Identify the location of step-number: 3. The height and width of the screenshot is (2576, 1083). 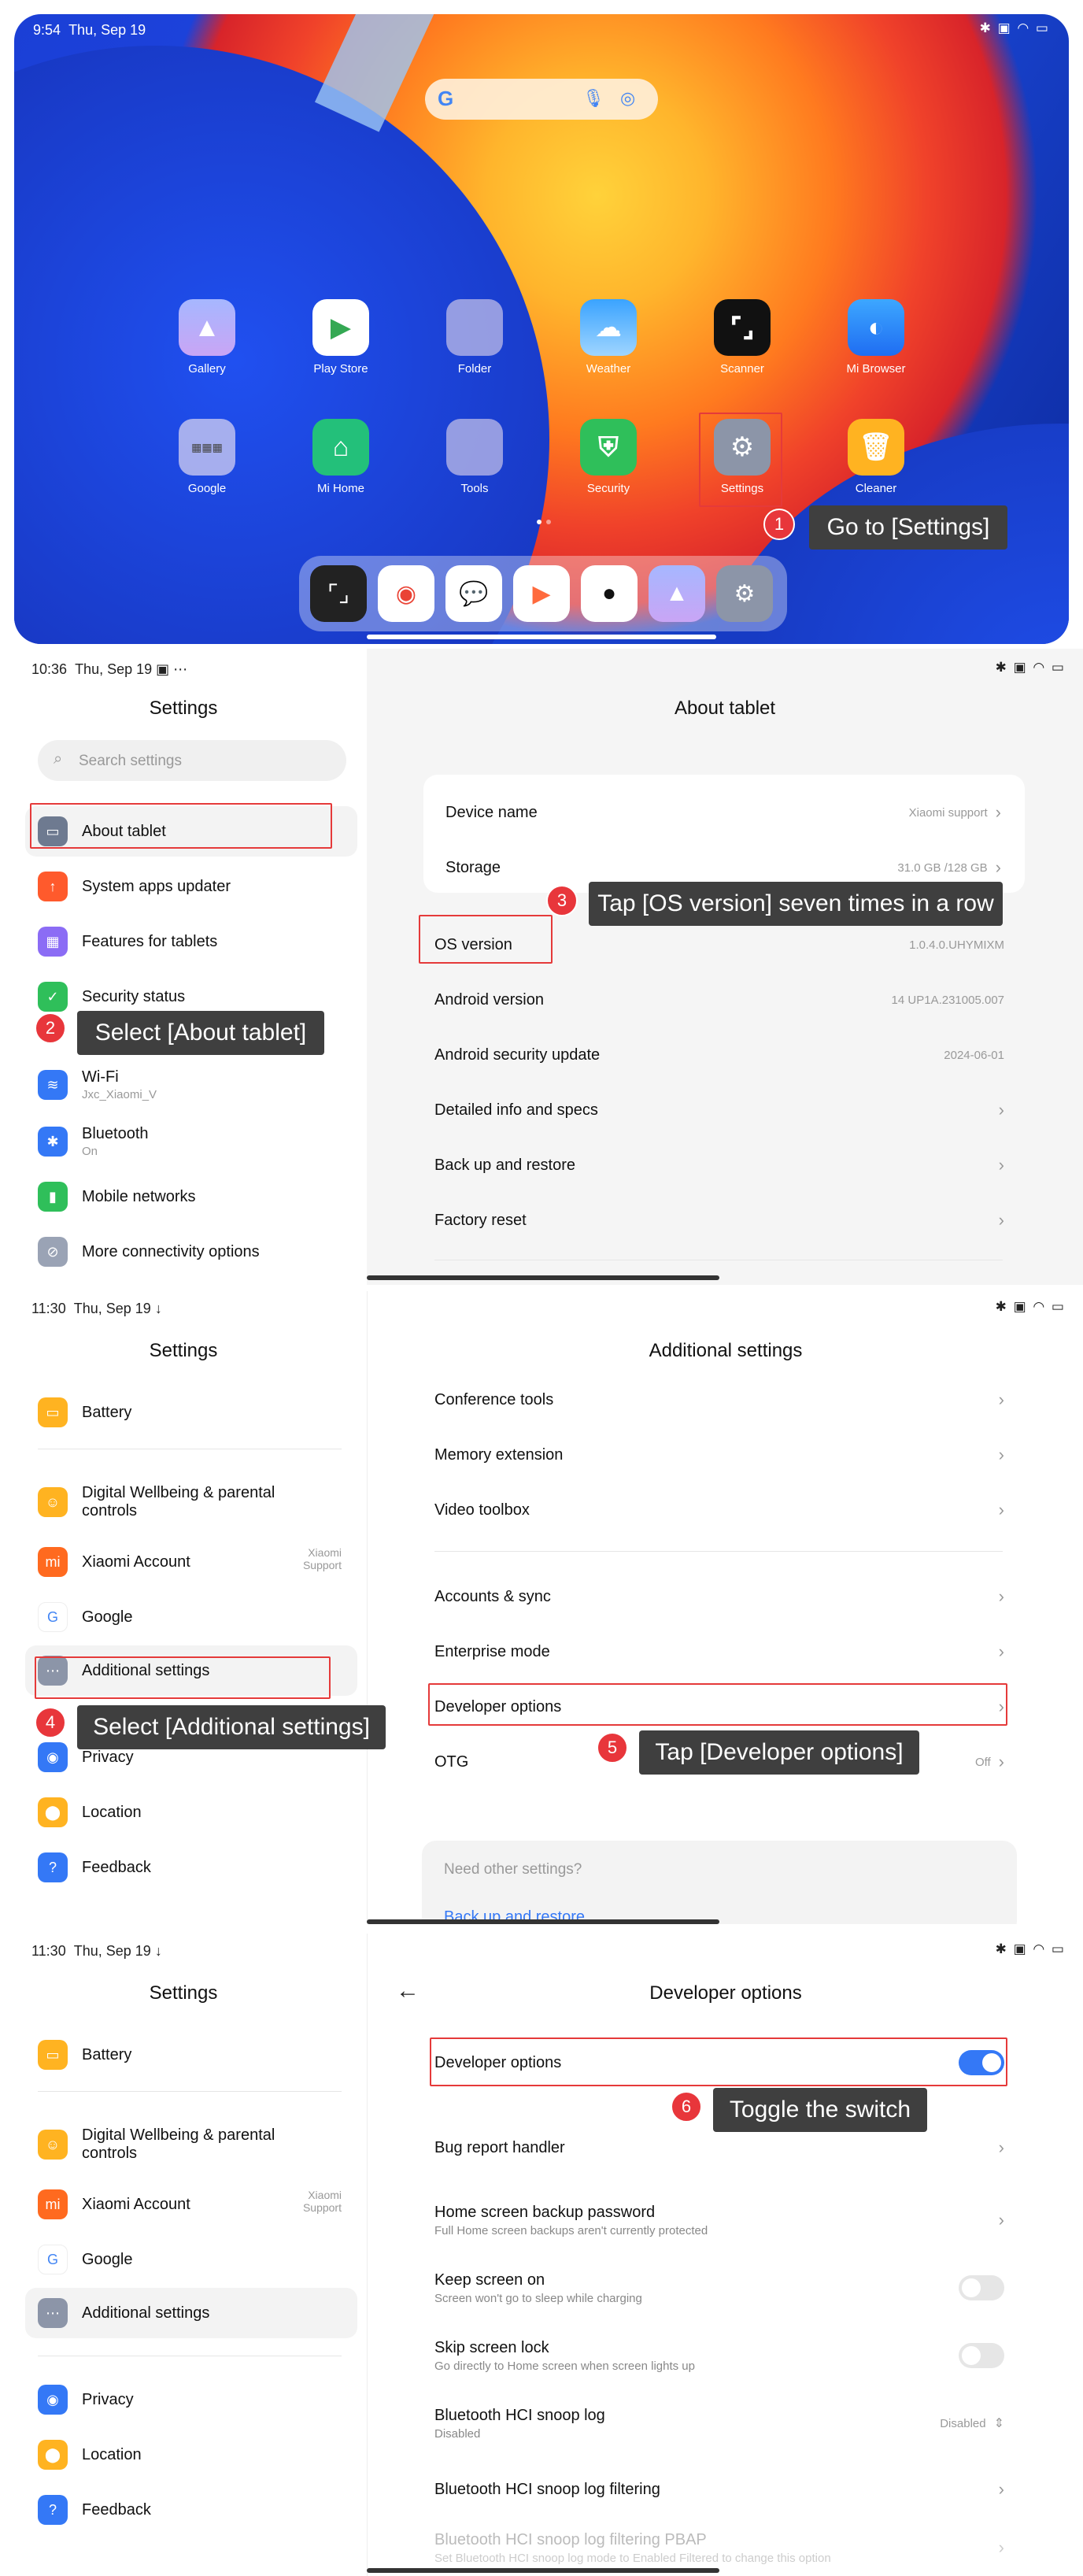
(562, 900).